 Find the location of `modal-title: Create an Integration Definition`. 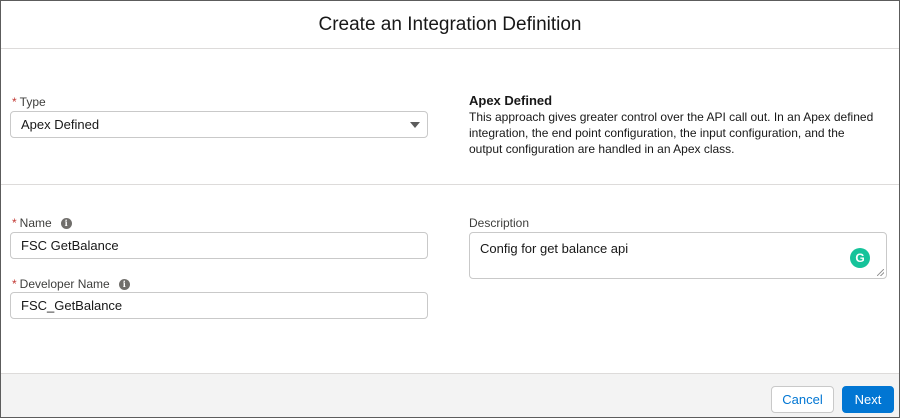

modal-title: Create an Integration Definition is located at coordinates (450, 24).